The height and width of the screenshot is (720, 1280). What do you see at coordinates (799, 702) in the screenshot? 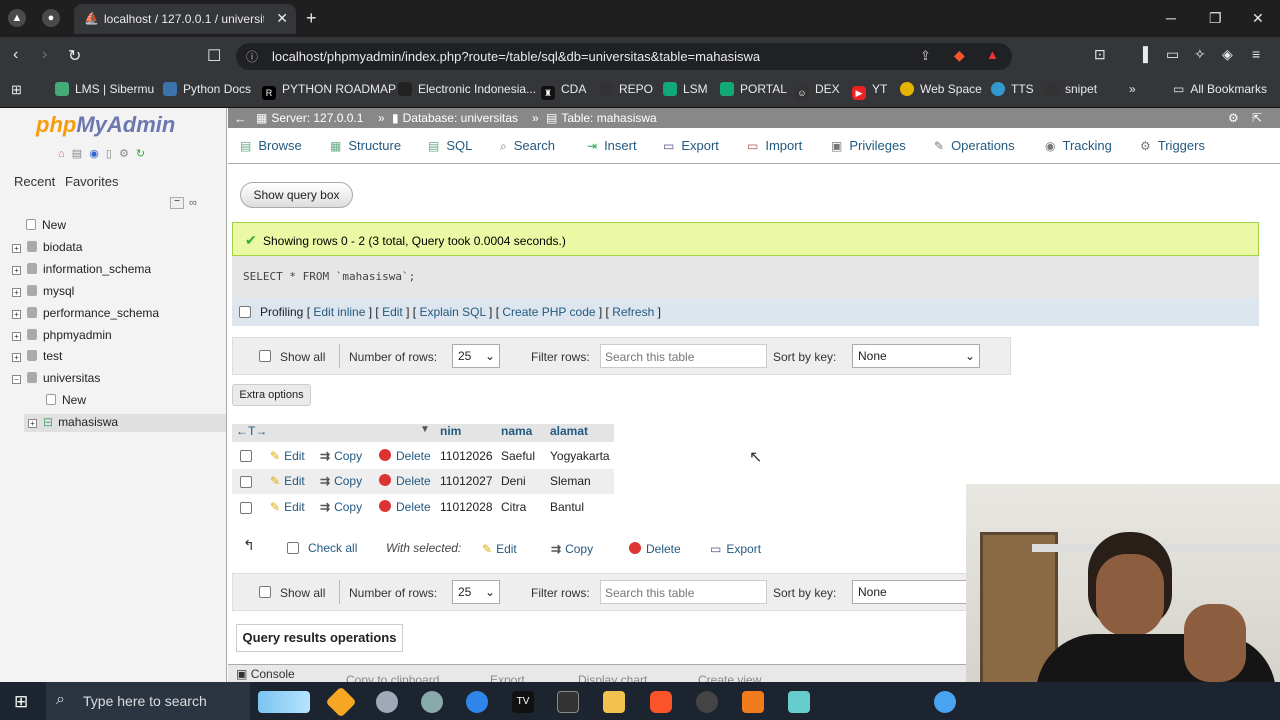
I see `notepad-icon` at bounding box center [799, 702].